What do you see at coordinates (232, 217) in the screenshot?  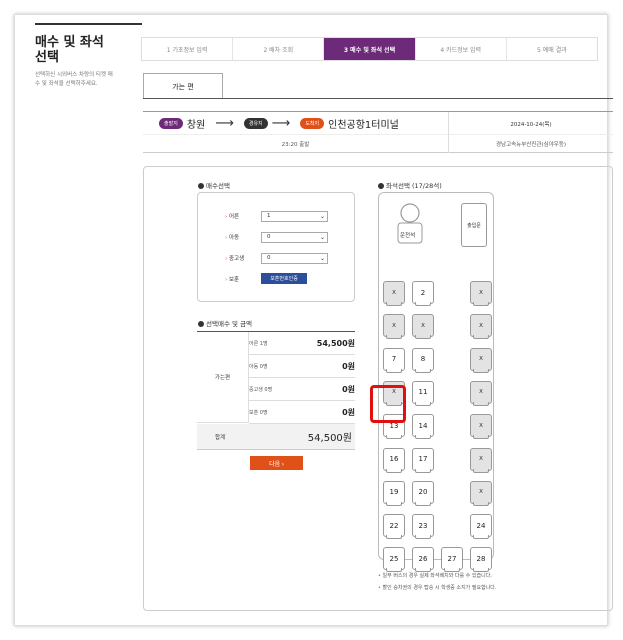 I see `qty-label-adult: › 어른` at bounding box center [232, 217].